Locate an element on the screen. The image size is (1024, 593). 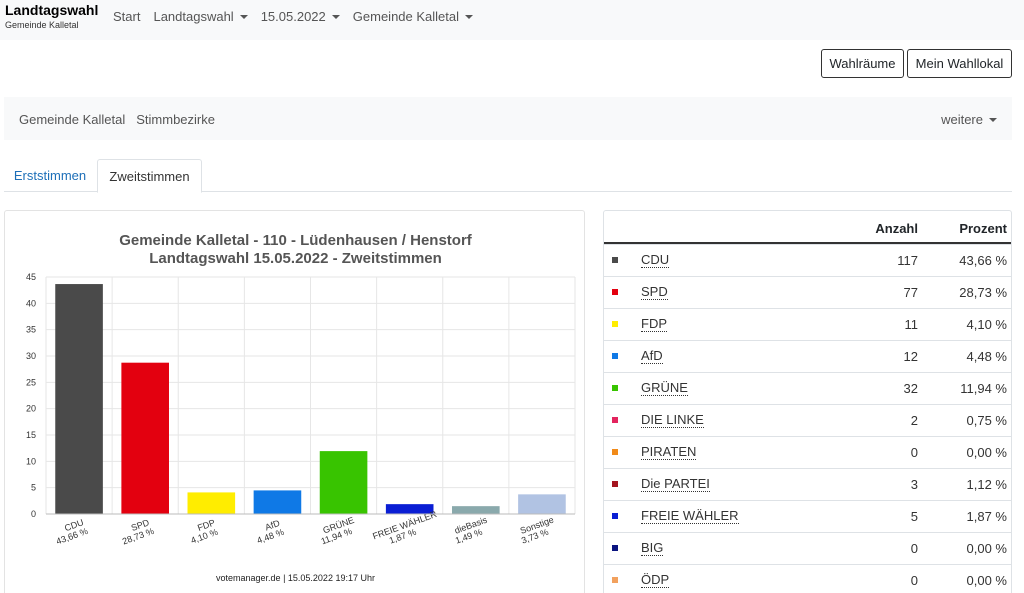
y-tick-label: 25 is located at coordinates (31, 382).